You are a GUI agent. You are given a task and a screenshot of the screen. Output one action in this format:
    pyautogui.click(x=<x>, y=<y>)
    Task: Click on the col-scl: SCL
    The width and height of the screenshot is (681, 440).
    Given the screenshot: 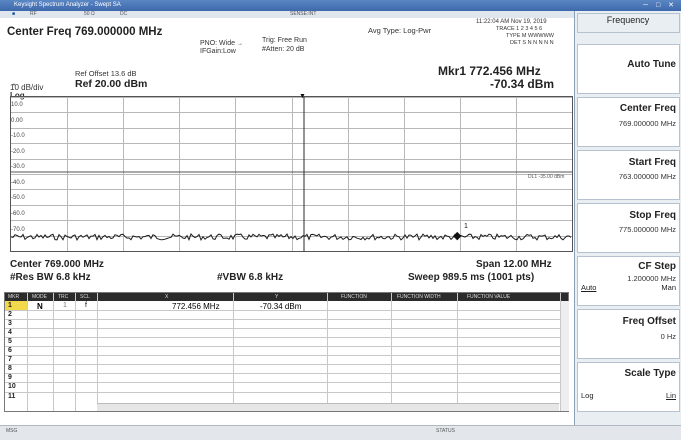 What is the action you would take?
    pyautogui.click(x=85, y=297)
    